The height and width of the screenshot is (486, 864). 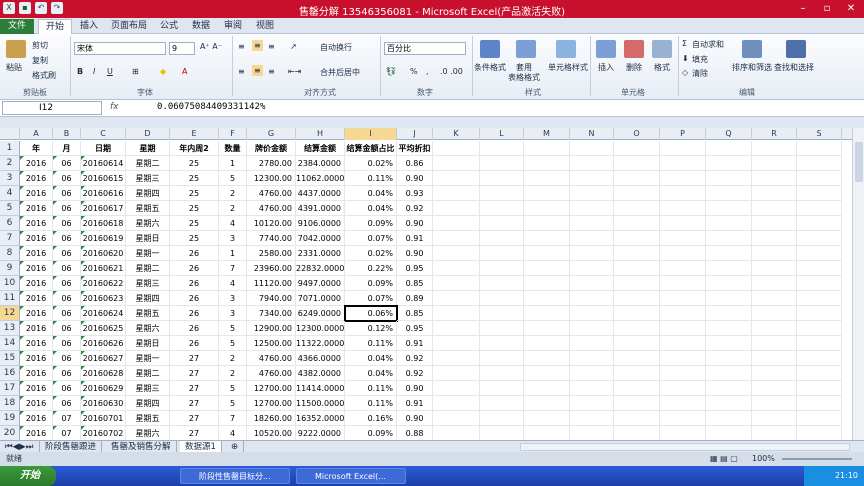 I want to click on column-header: A, so click(x=36, y=134).